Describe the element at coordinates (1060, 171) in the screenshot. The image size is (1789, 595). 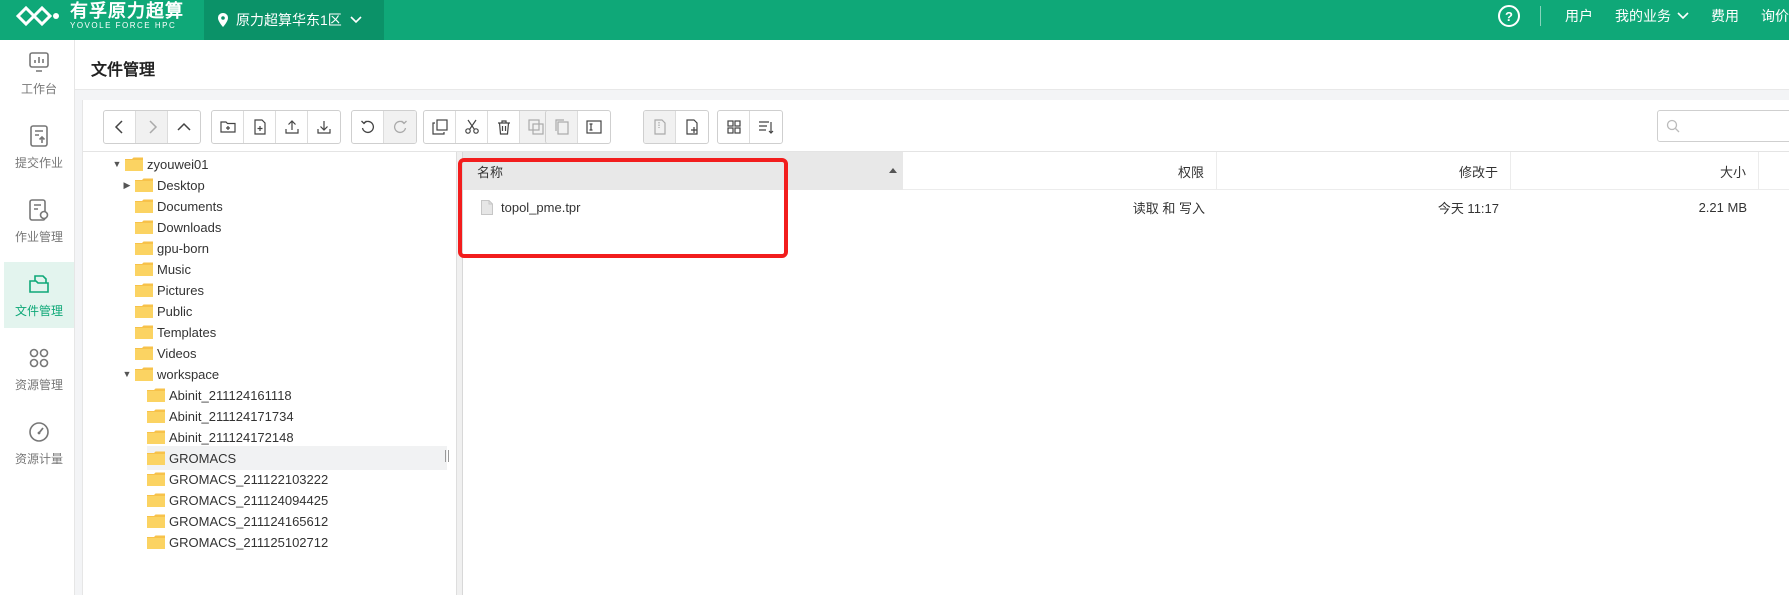
I see `column-header-permission: 权限` at that location.